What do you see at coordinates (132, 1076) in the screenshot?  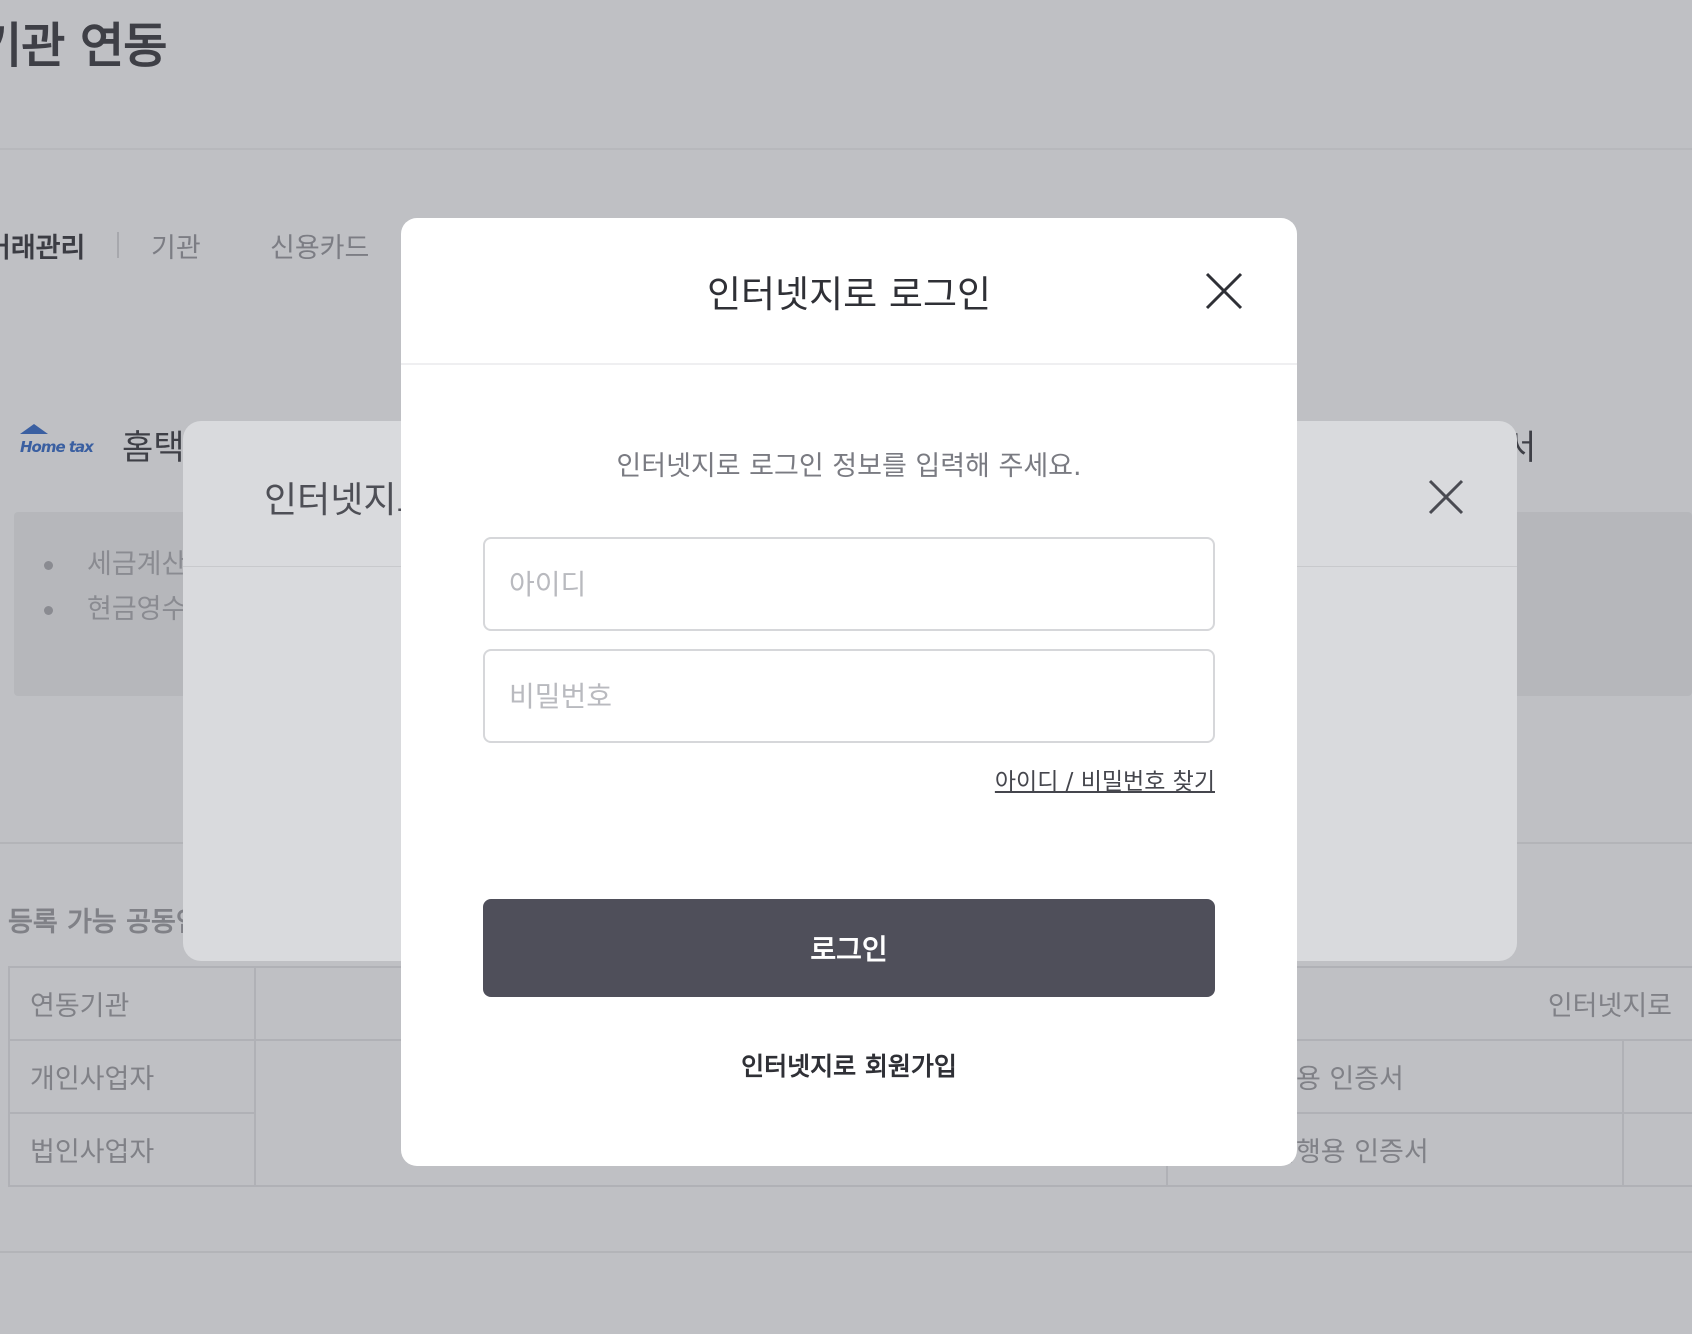 I see `table-cell: 개인사업자` at bounding box center [132, 1076].